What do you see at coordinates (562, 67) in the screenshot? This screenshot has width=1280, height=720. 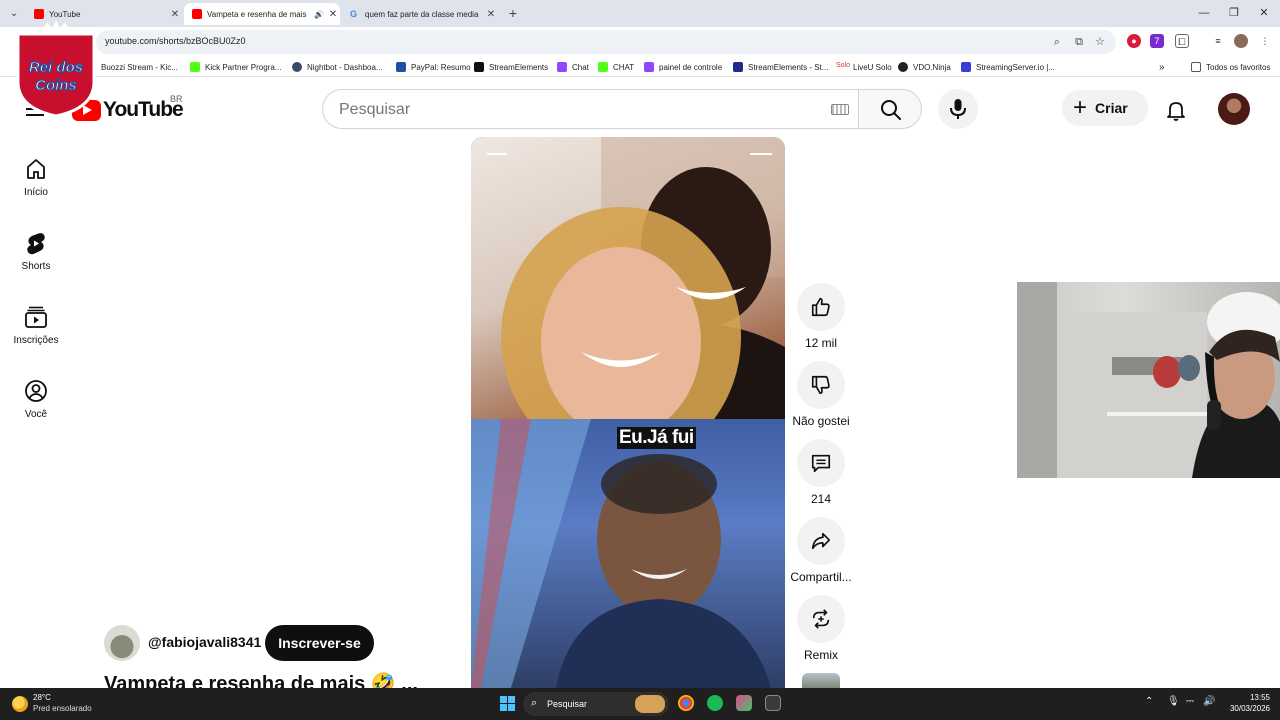 I see `twitch-icon` at bounding box center [562, 67].